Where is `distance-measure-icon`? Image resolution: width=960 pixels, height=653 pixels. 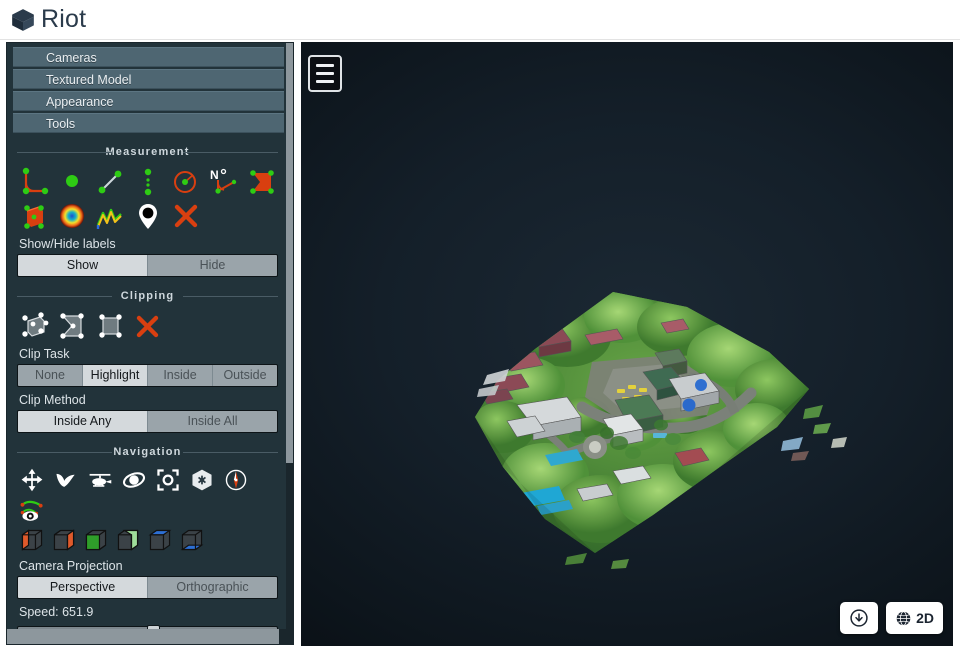 distance-measure-icon is located at coordinates (110, 182).